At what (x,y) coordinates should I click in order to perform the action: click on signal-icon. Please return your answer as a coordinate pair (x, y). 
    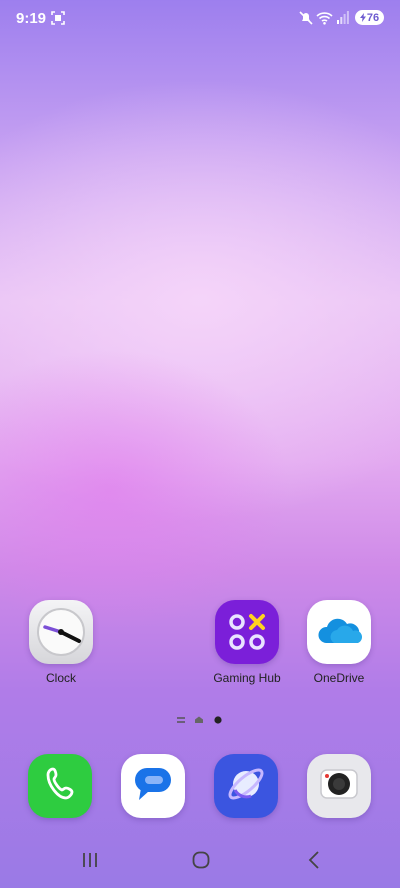
    Looking at the image, I should click on (343, 20).